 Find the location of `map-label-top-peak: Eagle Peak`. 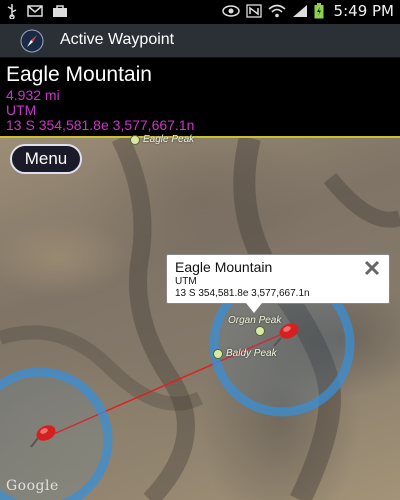

map-label-top-peak: Eagle Peak is located at coordinates (162, 139).